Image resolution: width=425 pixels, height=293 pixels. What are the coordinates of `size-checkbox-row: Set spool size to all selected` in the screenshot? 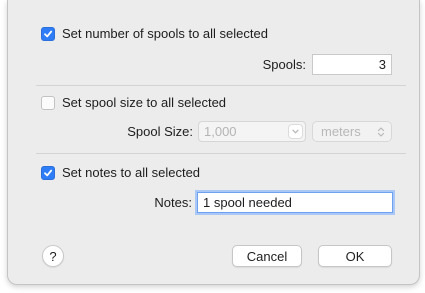 It's located at (133, 102).